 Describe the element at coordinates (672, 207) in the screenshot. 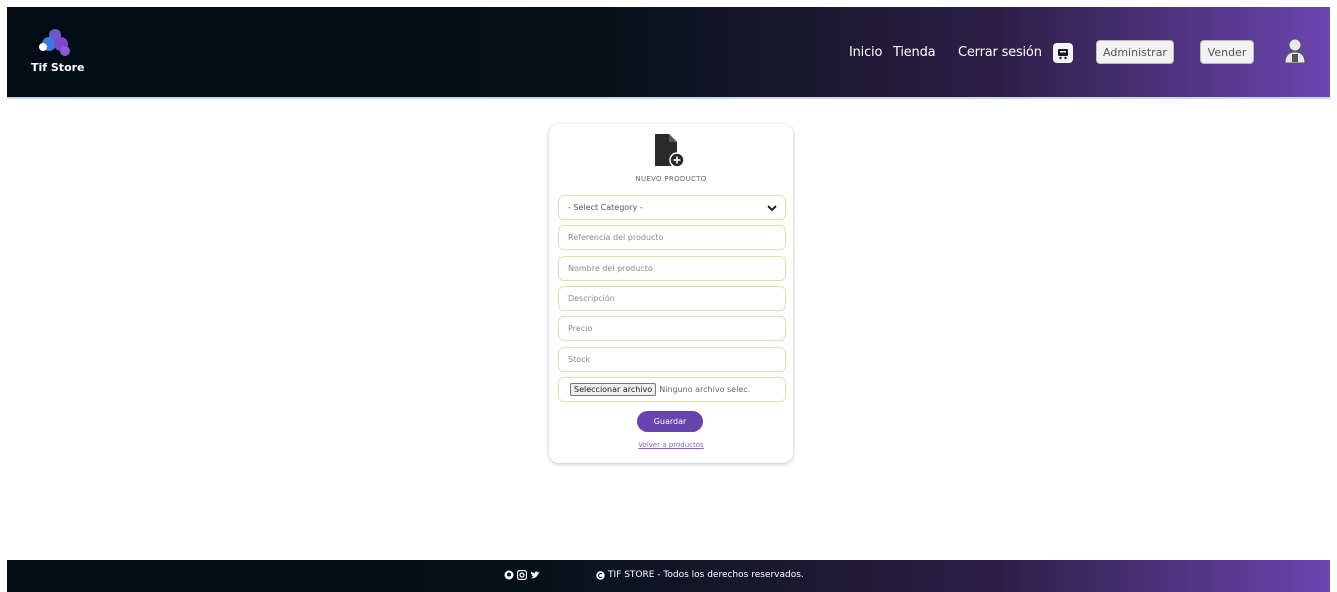

I see `category-select: - Select Category -` at that location.